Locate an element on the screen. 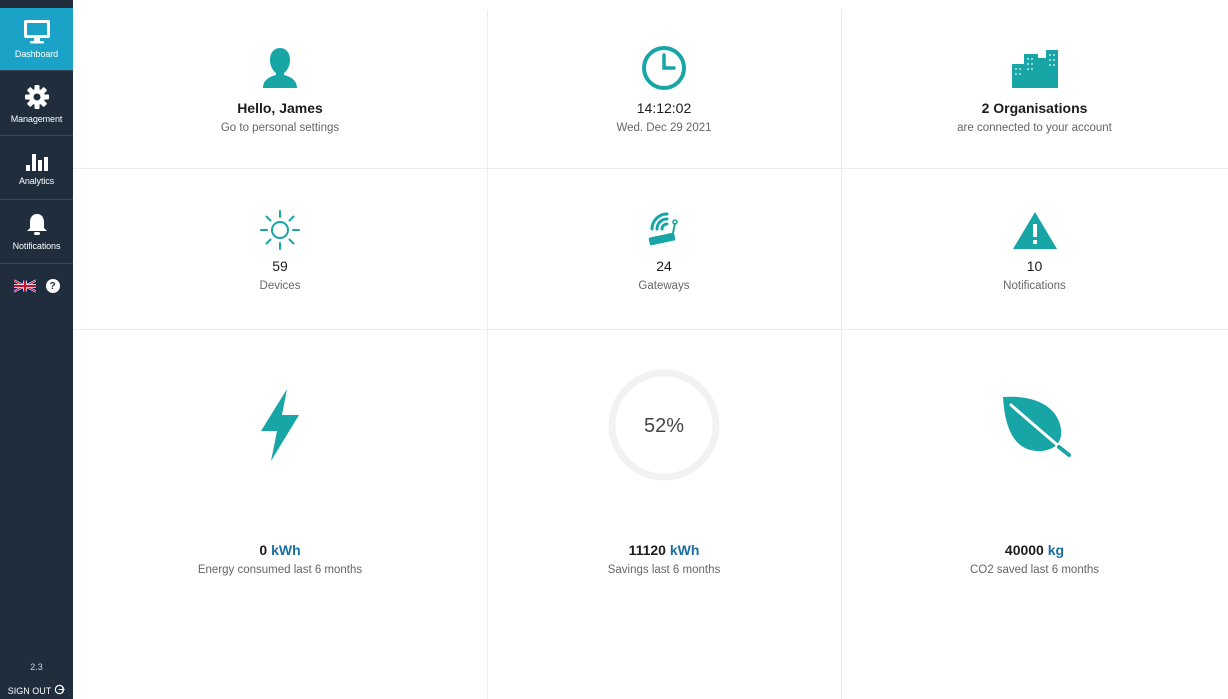 Image resolution: width=1228 pixels, height=699 pixels. notifications-count: 10 is located at coordinates (1034, 266).